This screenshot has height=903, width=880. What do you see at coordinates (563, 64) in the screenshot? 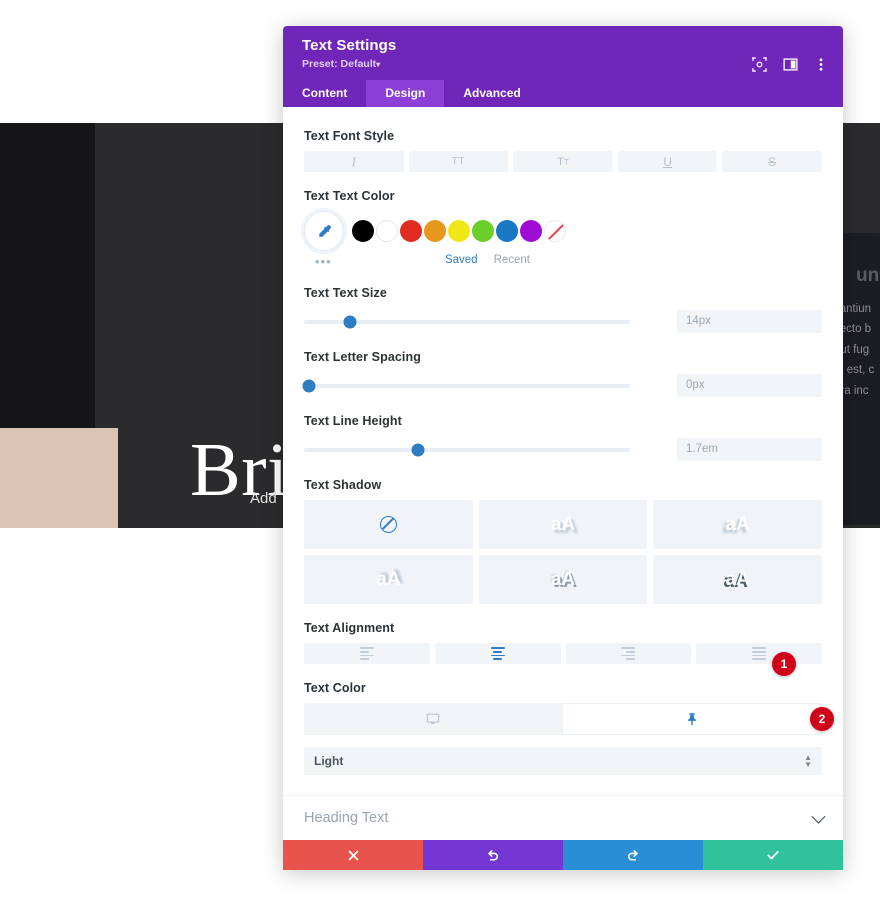
I see `preset-selector: Preset: Default▾` at bounding box center [563, 64].